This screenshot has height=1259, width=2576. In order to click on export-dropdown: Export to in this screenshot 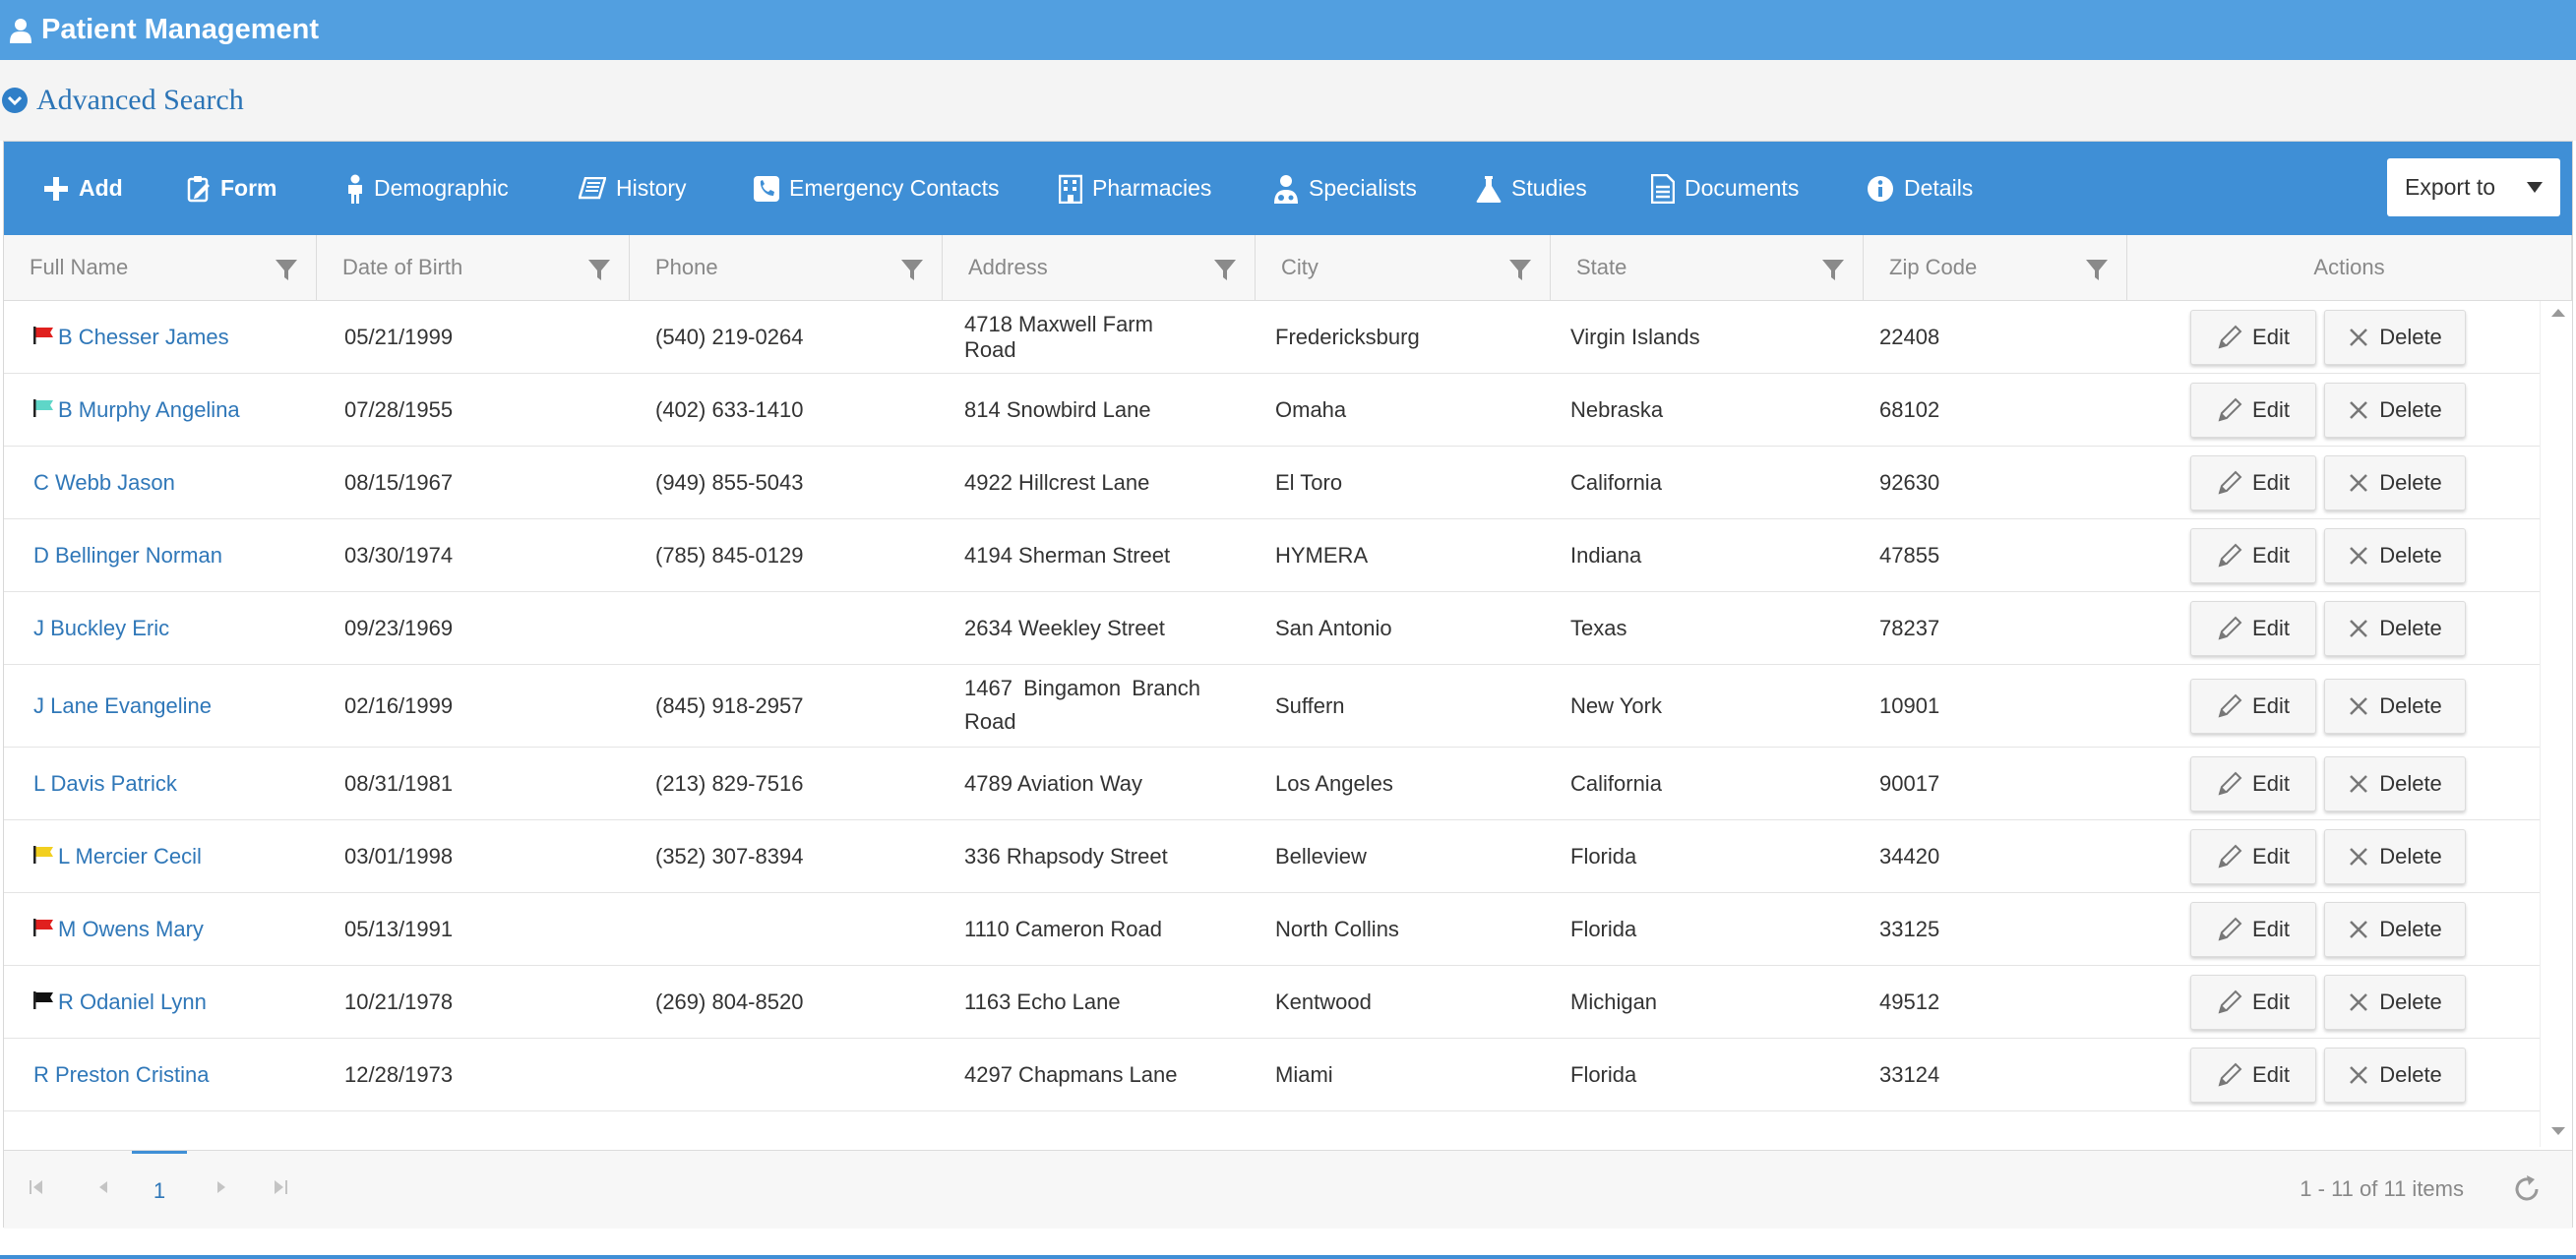, I will do `click(2473, 187)`.